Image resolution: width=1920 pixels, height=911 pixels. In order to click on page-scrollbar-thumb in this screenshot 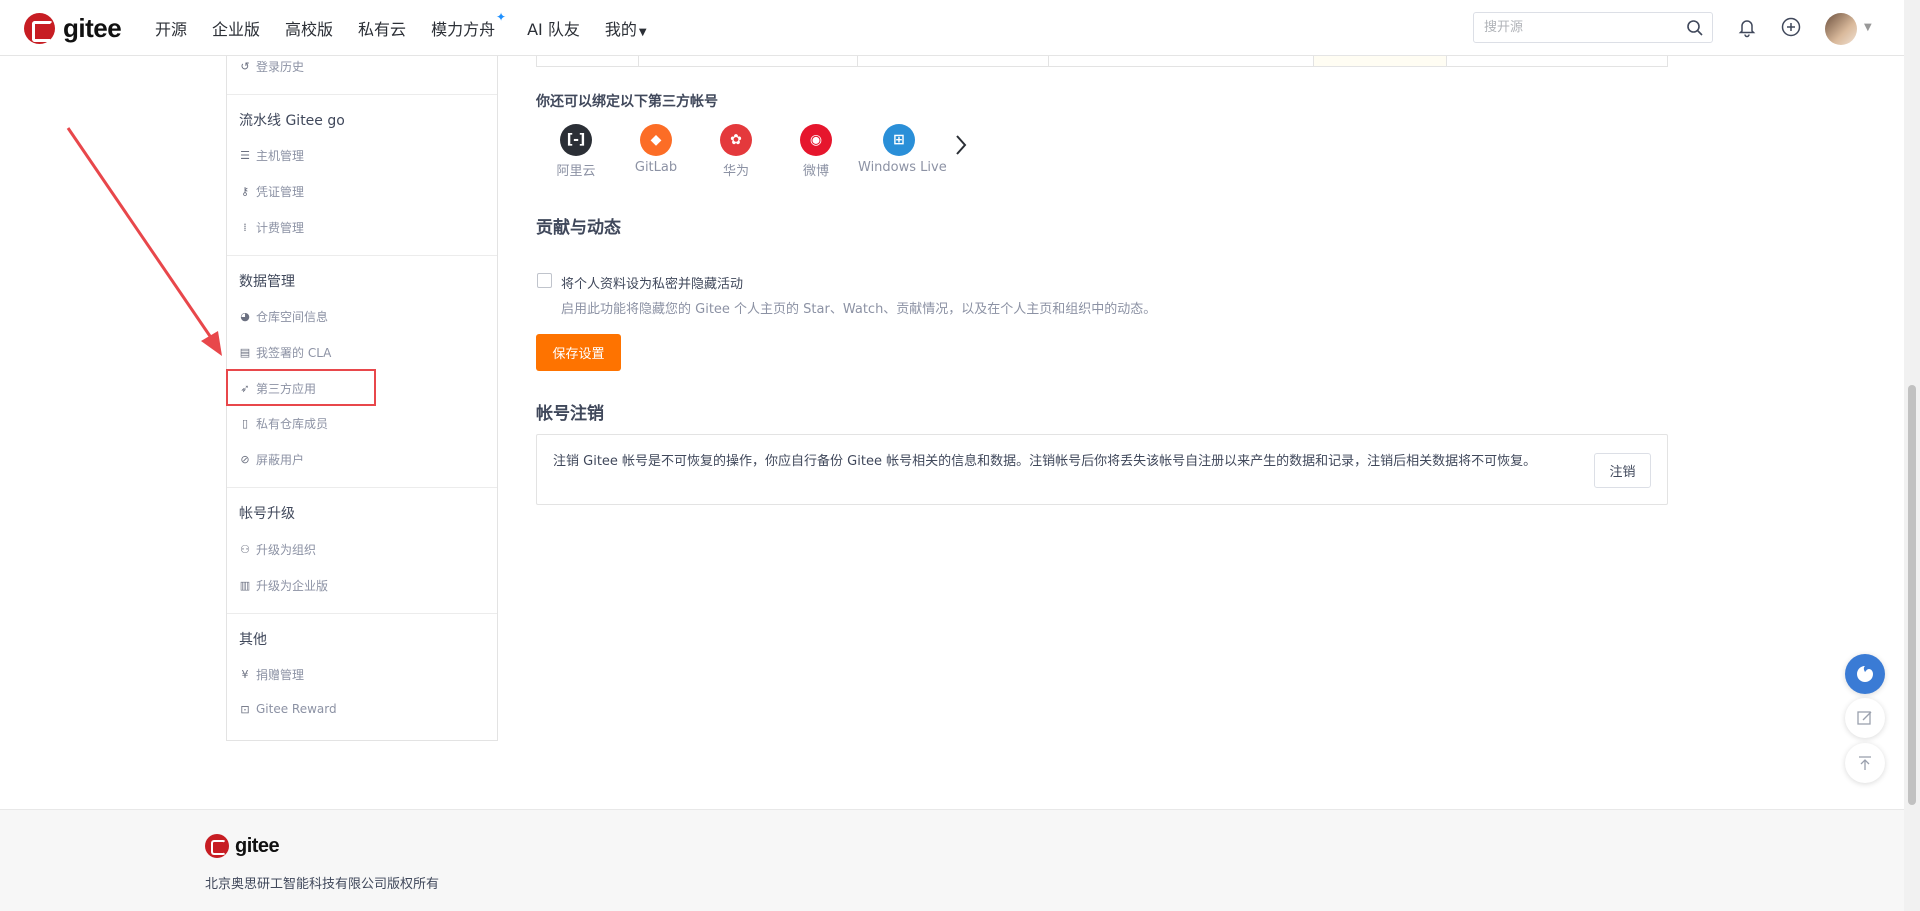, I will do `click(1912, 595)`.